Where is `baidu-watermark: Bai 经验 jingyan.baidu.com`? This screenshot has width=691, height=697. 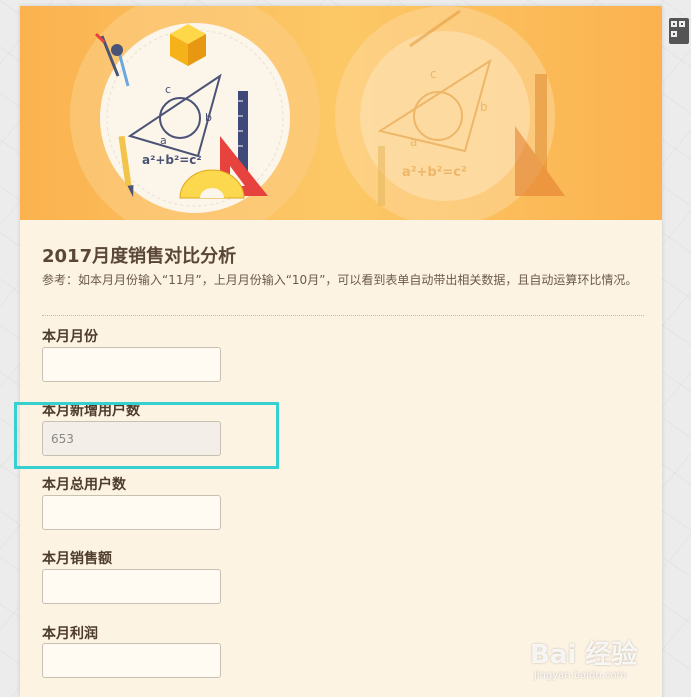
baidu-watermark: Bai 经验 jingyan.baidu.com is located at coordinates (610, 660).